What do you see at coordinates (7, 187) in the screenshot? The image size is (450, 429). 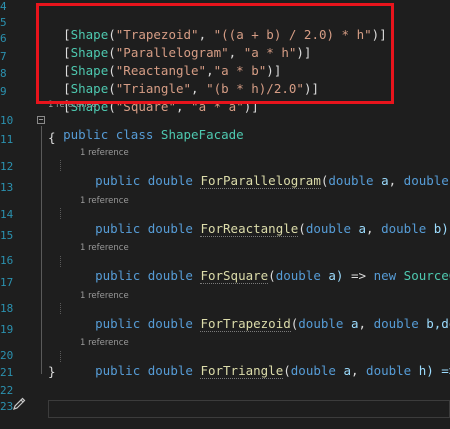 I see `line-number: 13` at bounding box center [7, 187].